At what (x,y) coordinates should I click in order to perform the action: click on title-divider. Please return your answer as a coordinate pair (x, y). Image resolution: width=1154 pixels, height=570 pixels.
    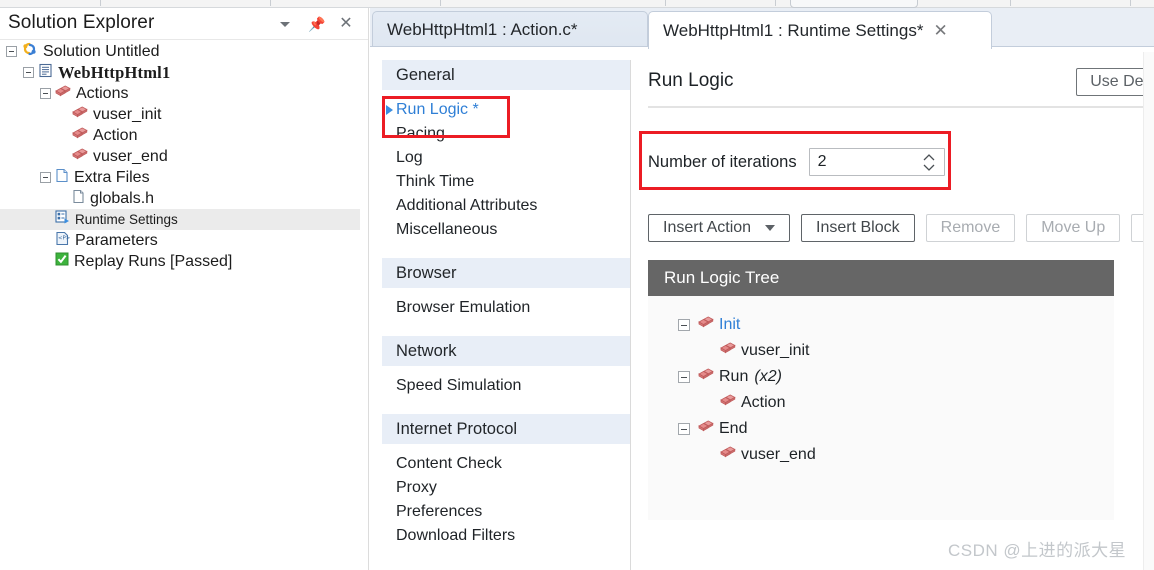
    Looking at the image, I should click on (901, 107).